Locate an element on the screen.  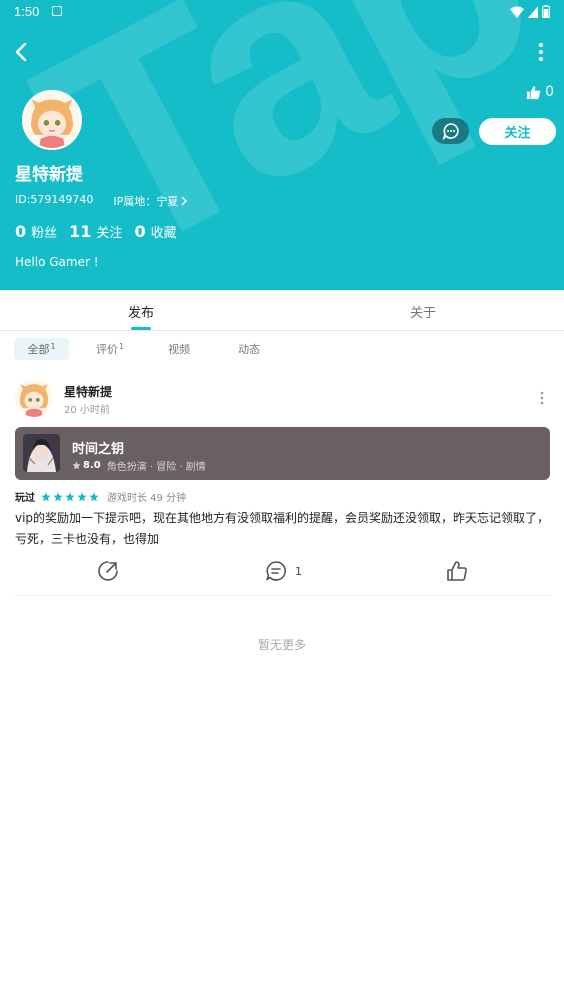
back-button is located at coordinates (22, 52).